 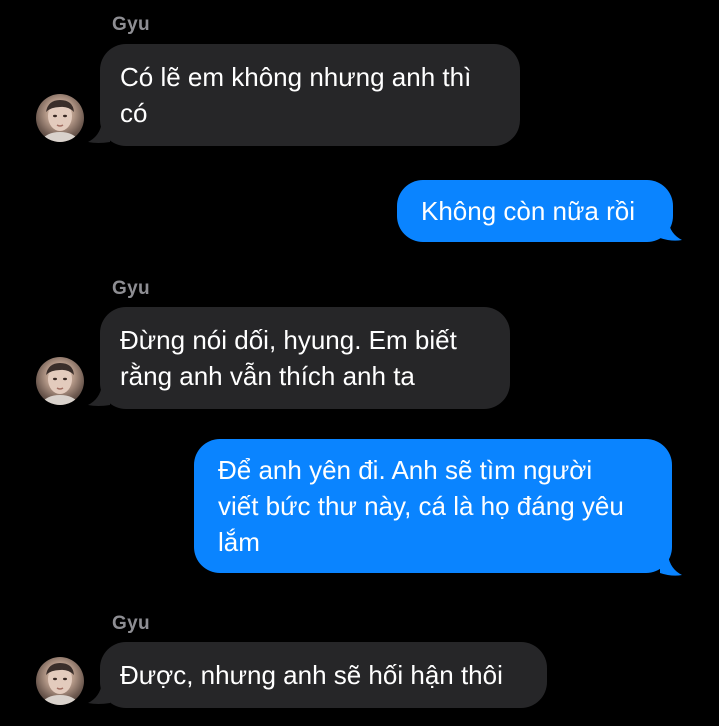 I want to click on message-text: Được, nhưng anh sẽ hối hận thôi, so click(x=311, y=675).